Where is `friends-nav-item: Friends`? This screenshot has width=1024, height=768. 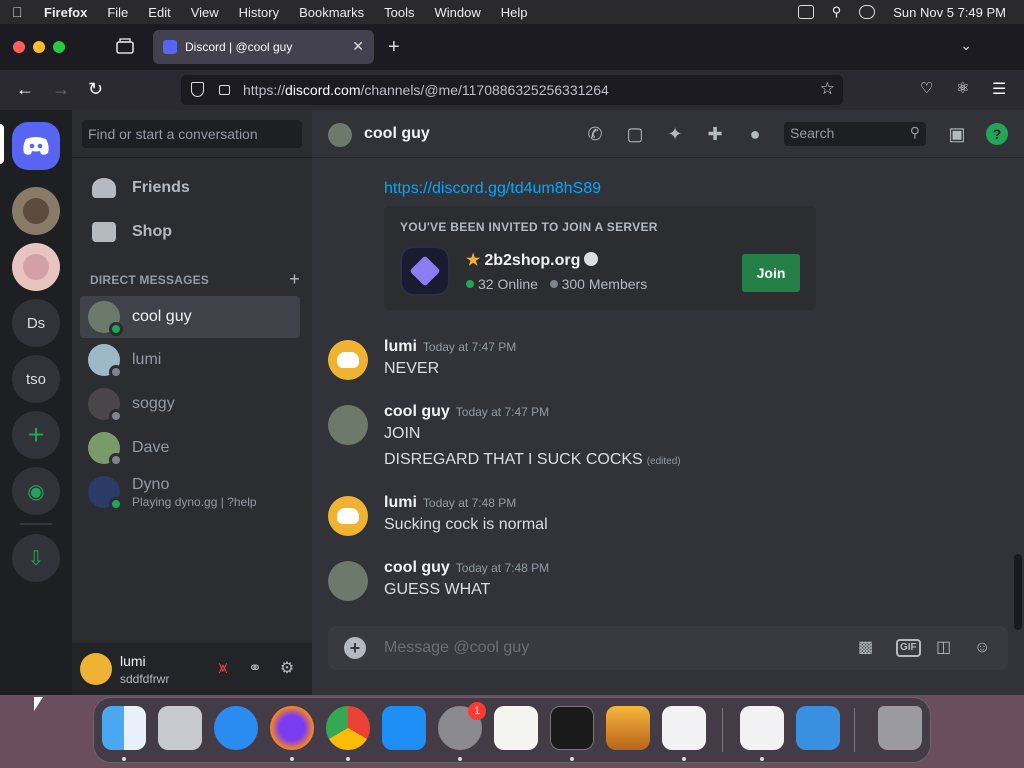 friends-nav-item: Friends is located at coordinates (190, 188).